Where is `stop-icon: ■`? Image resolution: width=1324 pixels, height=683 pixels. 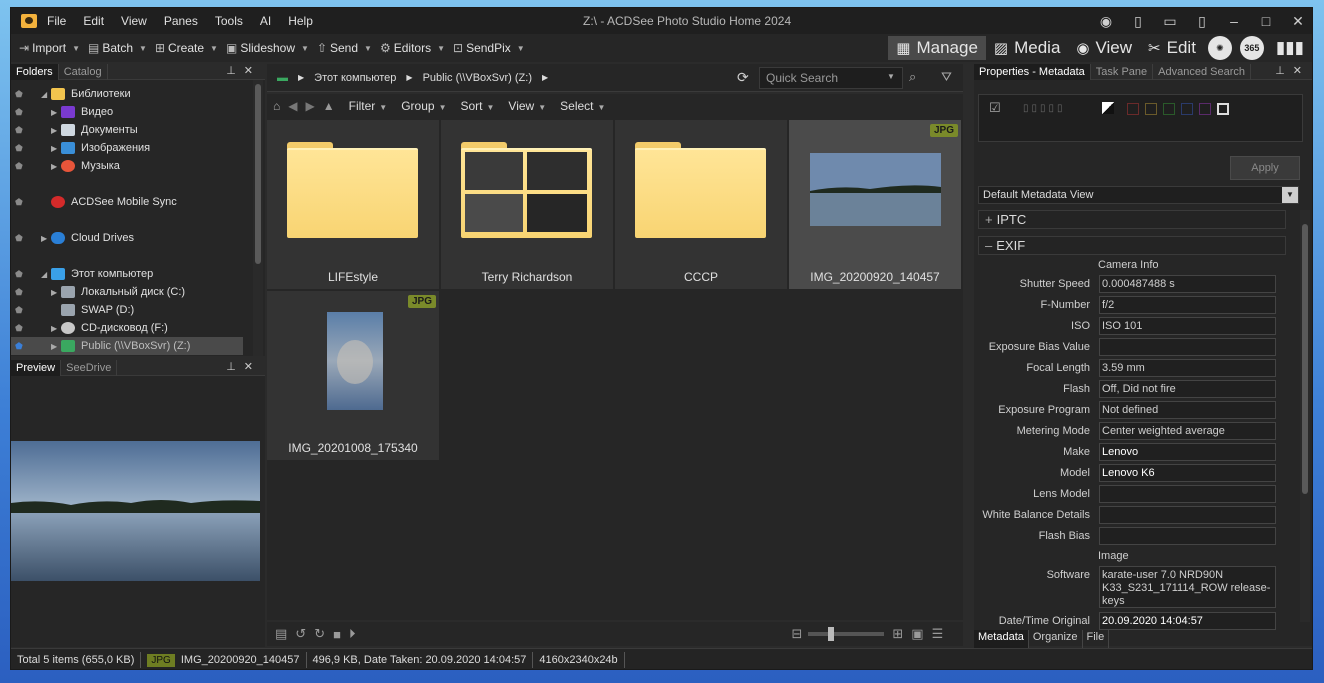 stop-icon: ■ is located at coordinates (337, 634).